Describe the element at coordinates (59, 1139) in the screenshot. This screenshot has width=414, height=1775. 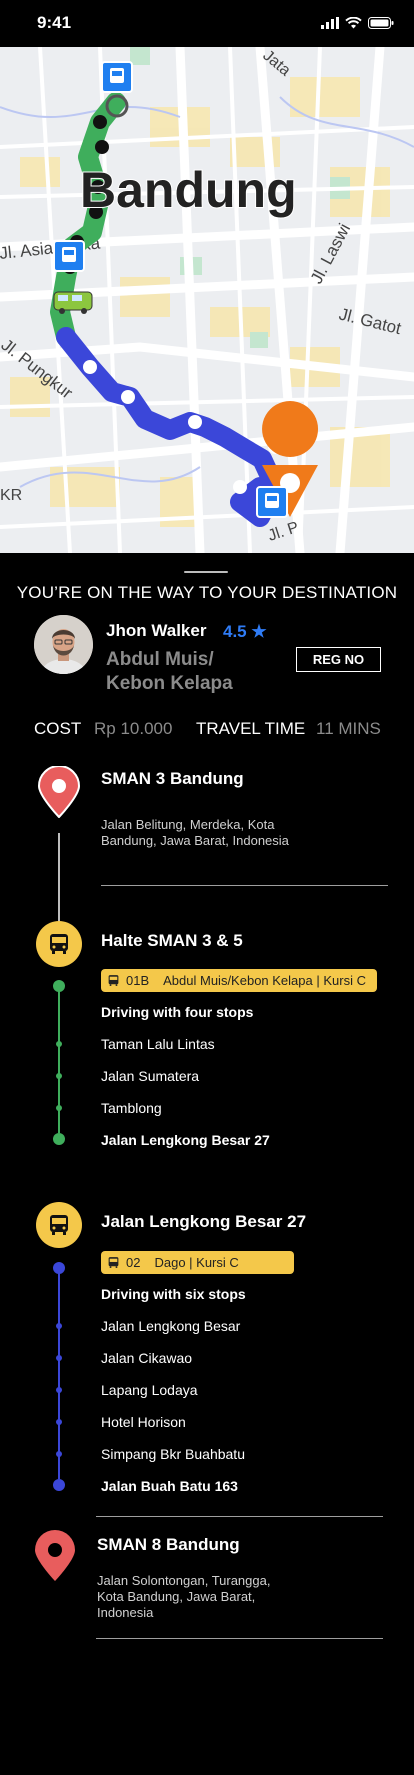
I see `leg1-end-dot` at that location.